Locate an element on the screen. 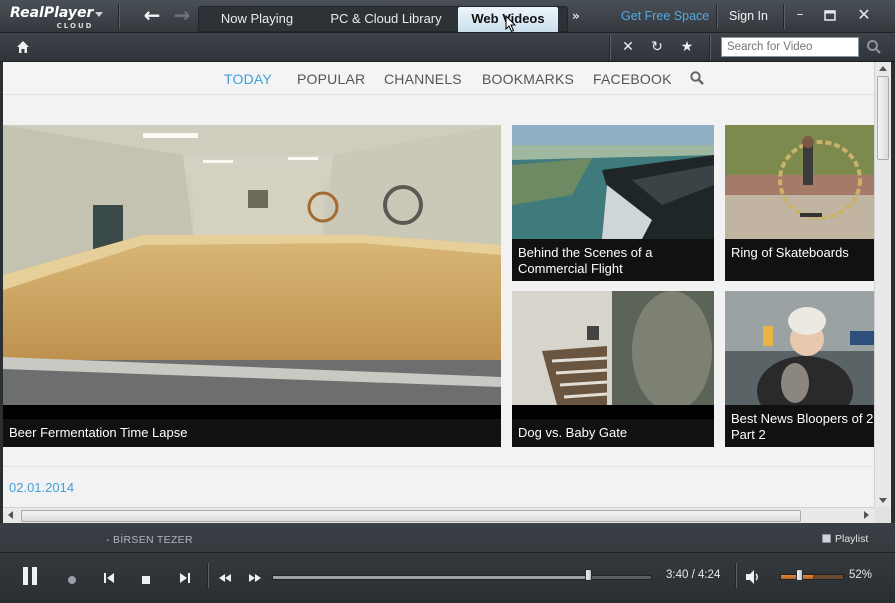 The height and width of the screenshot is (603, 895). scroll-down-icon is located at coordinates (883, 500).